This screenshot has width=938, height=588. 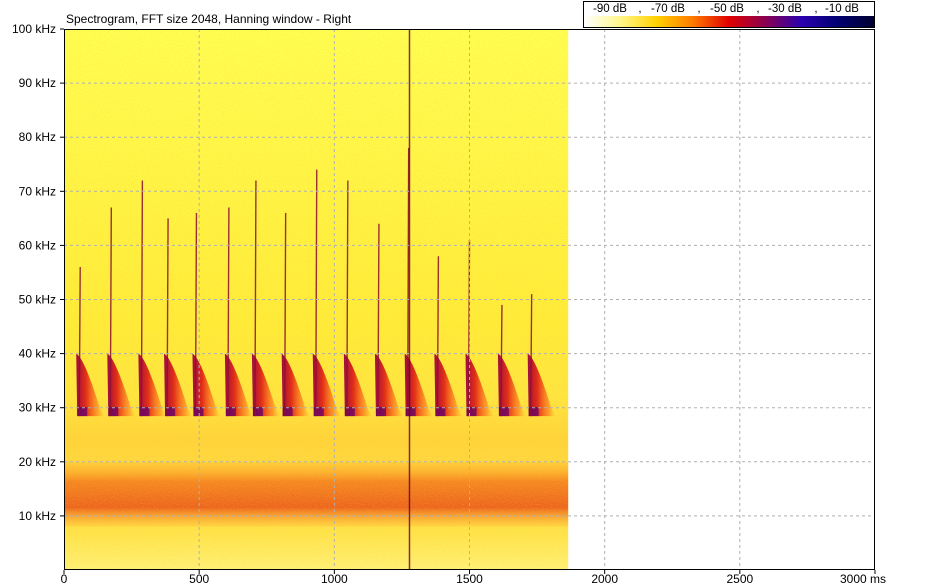 What do you see at coordinates (37, 516) in the screenshot?
I see `y-tick-label-10: 10 kHz` at bounding box center [37, 516].